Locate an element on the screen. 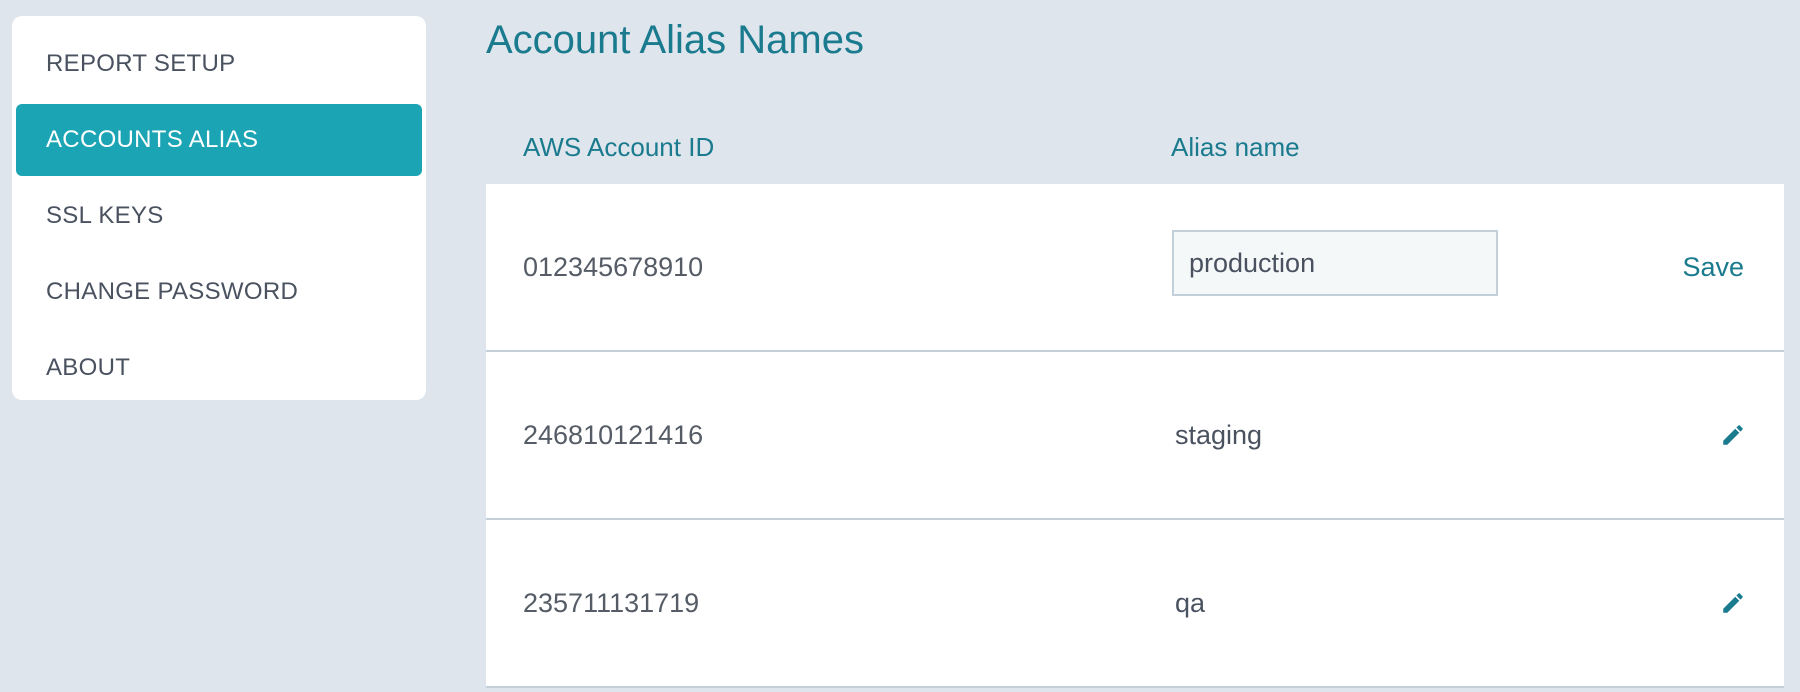  account-id-cell: 235711131719 is located at coordinates (611, 602).